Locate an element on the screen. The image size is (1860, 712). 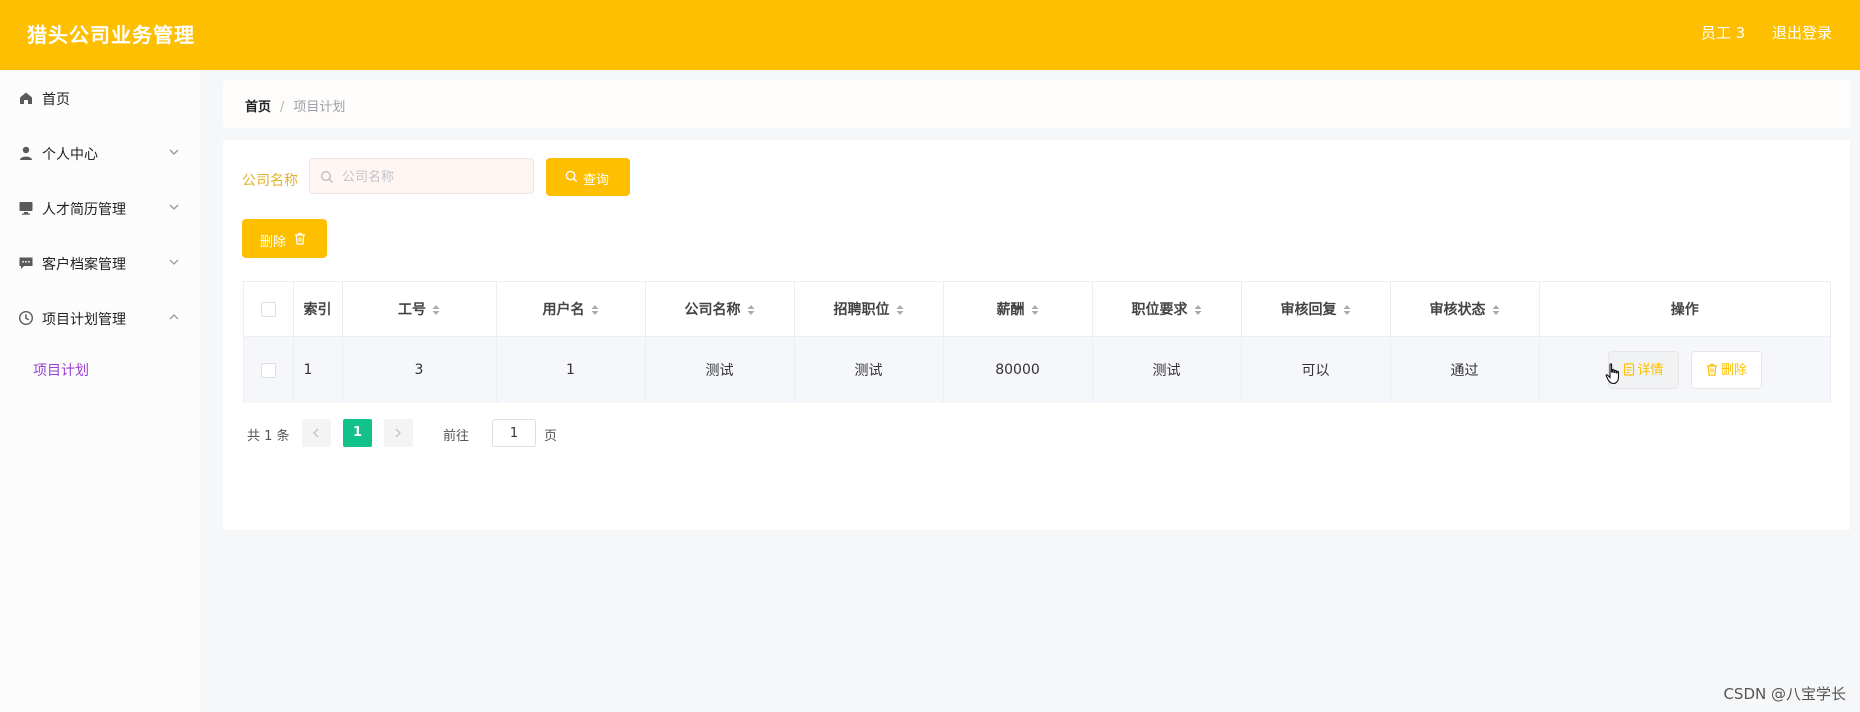
row-delete-button: 删除 is located at coordinates (1726, 370).